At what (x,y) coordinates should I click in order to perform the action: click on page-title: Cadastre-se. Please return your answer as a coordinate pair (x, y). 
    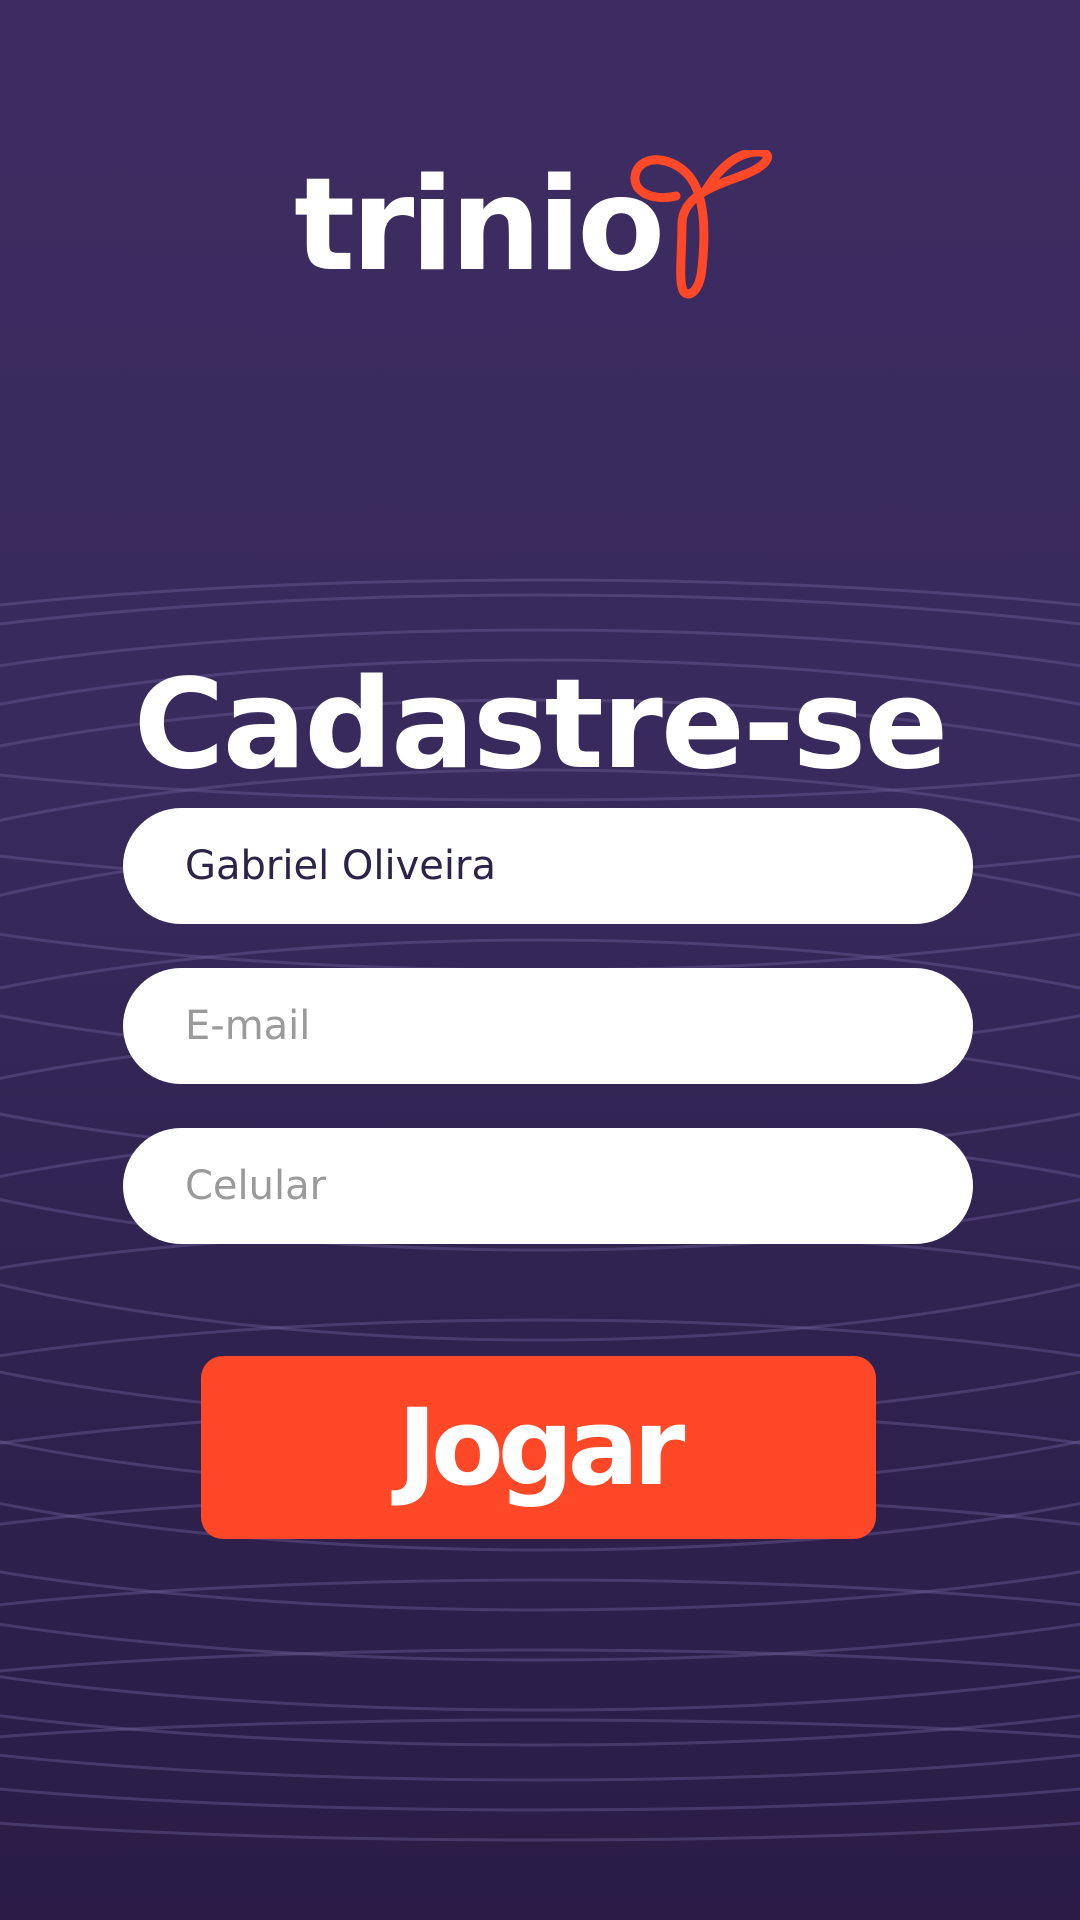
    Looking at the image, I should click on (541, 725).